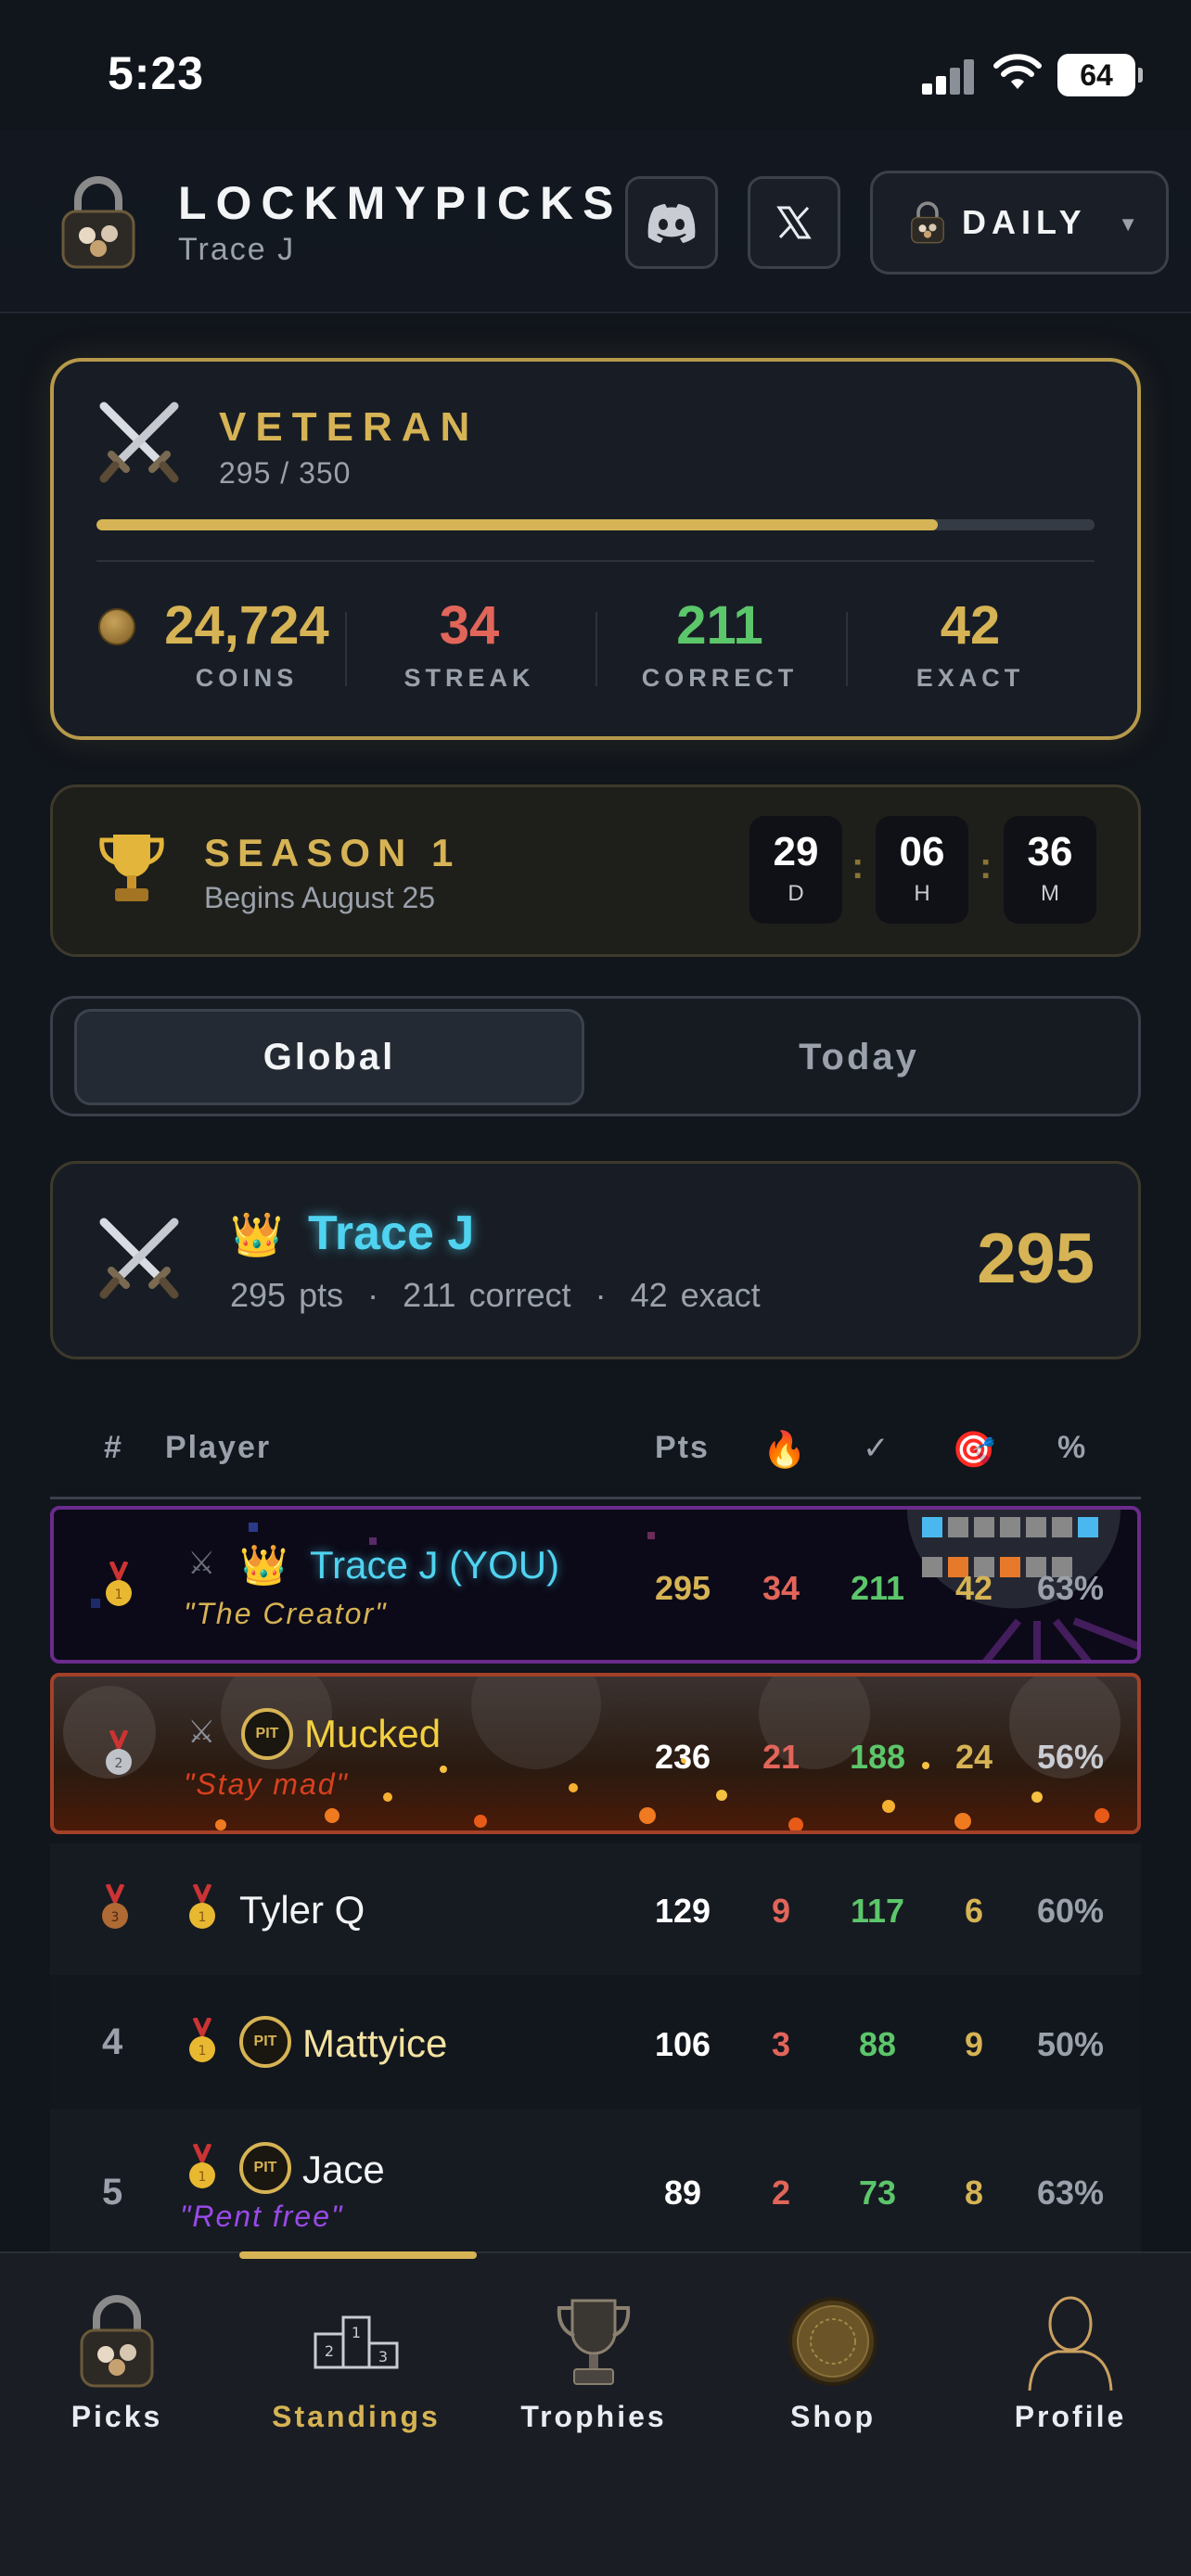 This screenshot has height=2576, width=1191. I want to click on cell-exact: 8, so click(974, 2193).